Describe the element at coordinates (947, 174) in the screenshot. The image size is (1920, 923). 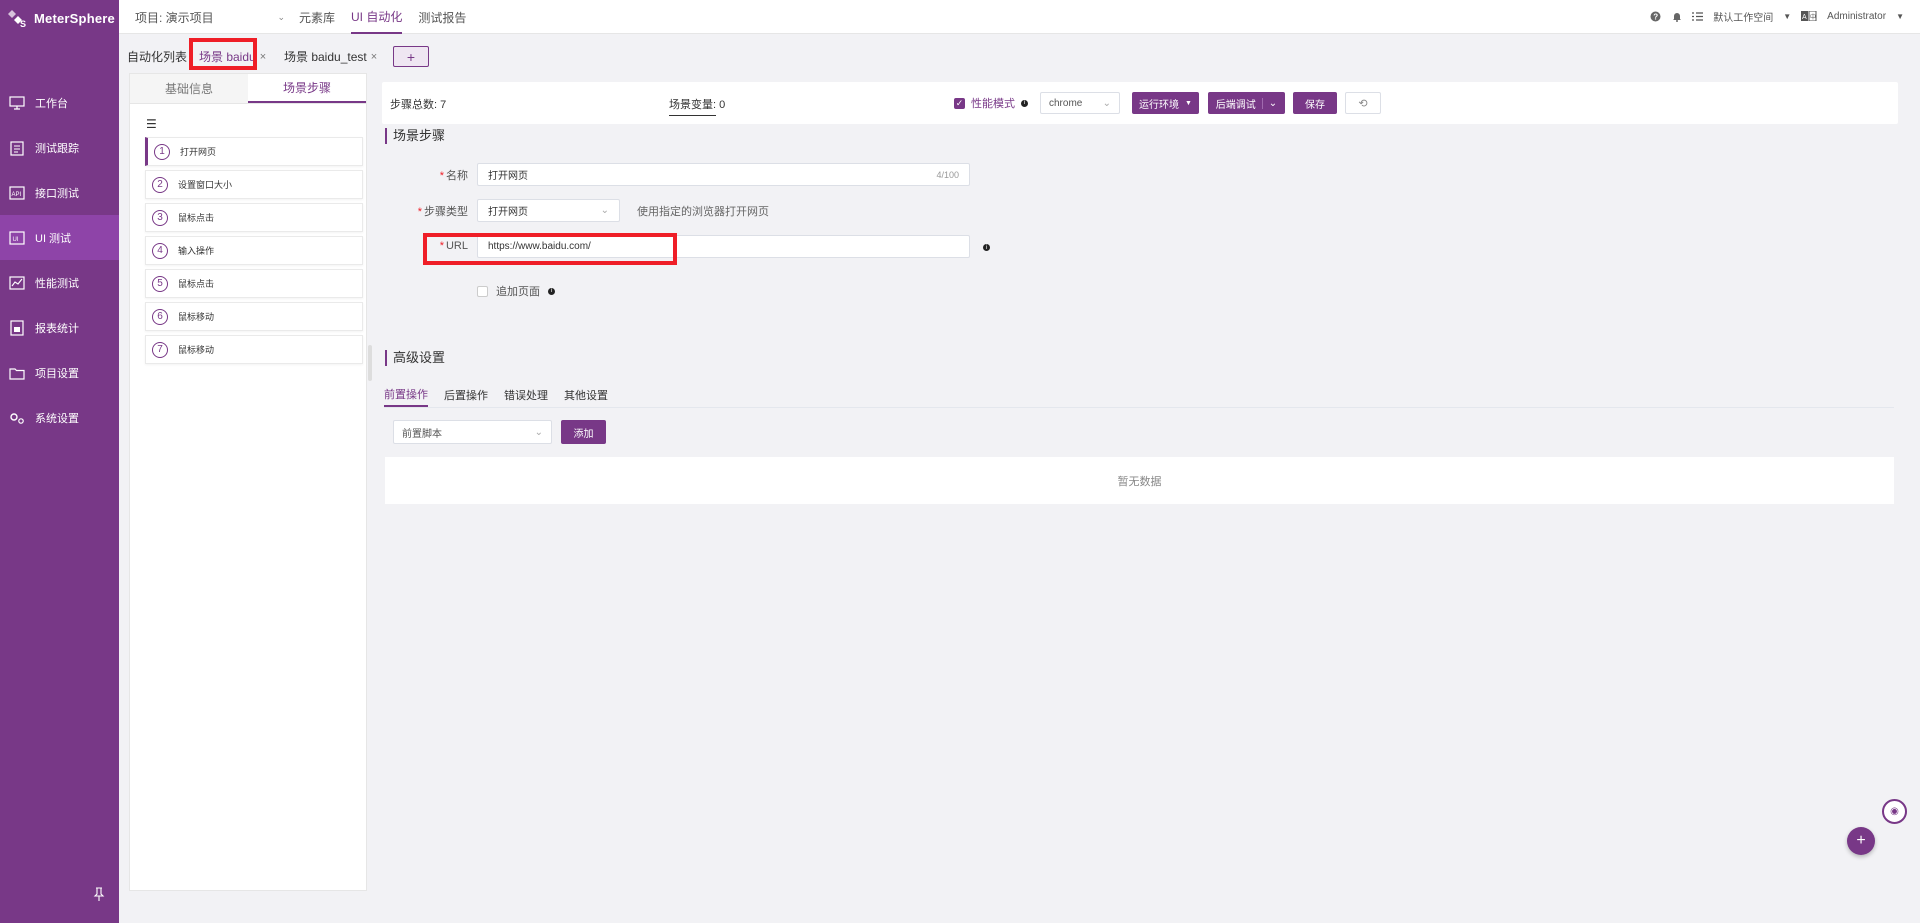
I see `name-counter: 4/100` at that location.